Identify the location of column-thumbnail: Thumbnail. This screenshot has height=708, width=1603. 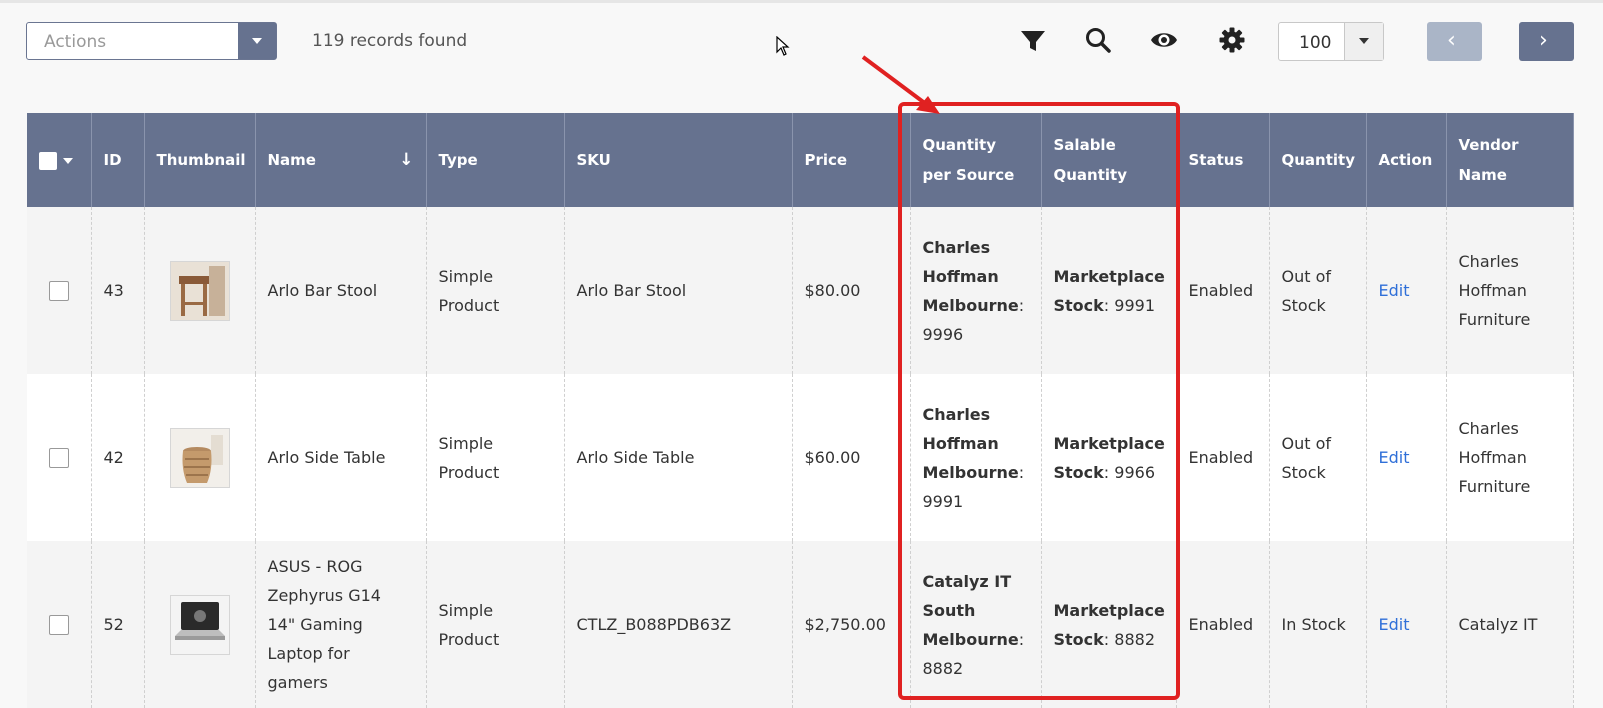
(200, 160).